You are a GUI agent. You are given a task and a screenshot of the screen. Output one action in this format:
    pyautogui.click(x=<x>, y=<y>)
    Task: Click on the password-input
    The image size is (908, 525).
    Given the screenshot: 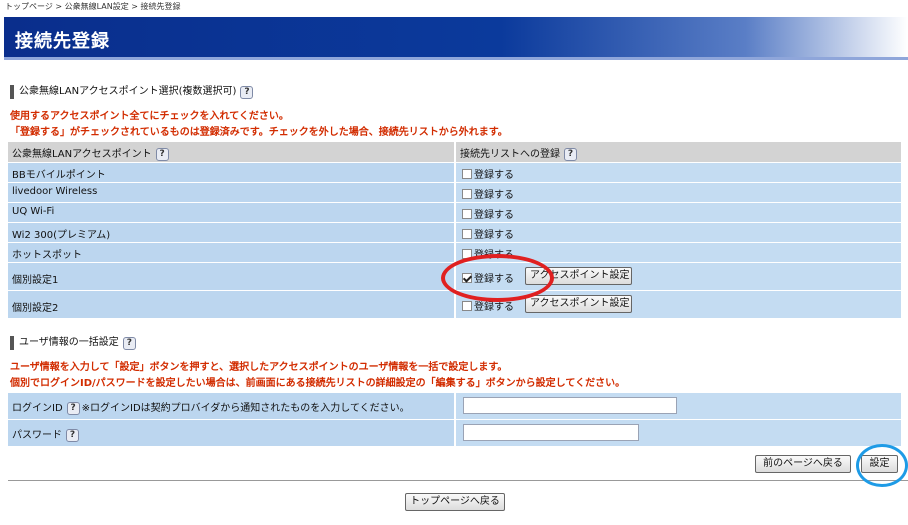 What is the action you would take?
    pyautogui.click(x=551, y=432)
    